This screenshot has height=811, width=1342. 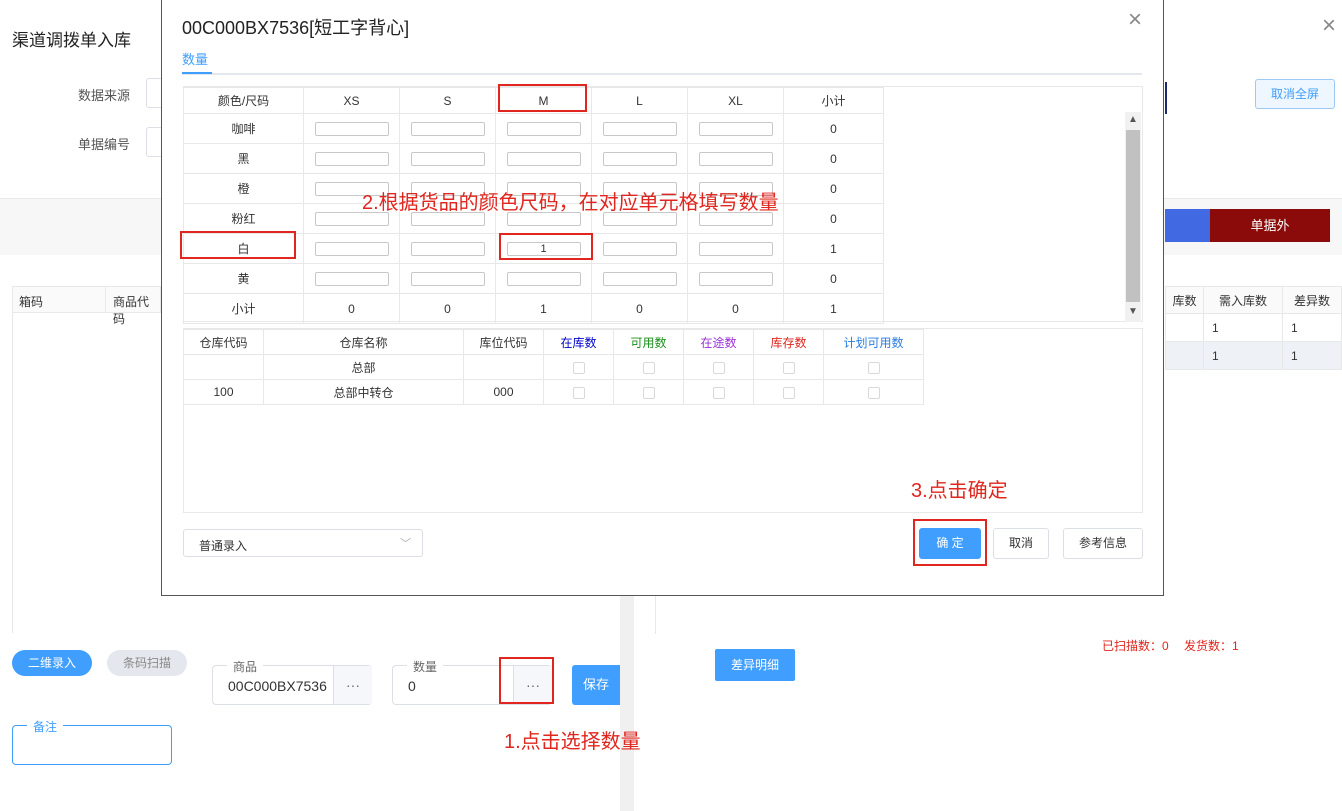 I want to click on highlight-qty-dots, so click(x=526, y=680).